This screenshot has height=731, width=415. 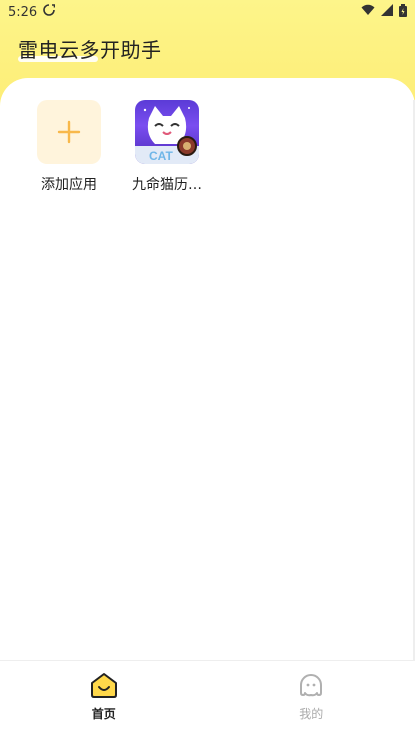 I want to click on home-icon, so click(x=104, y=687).